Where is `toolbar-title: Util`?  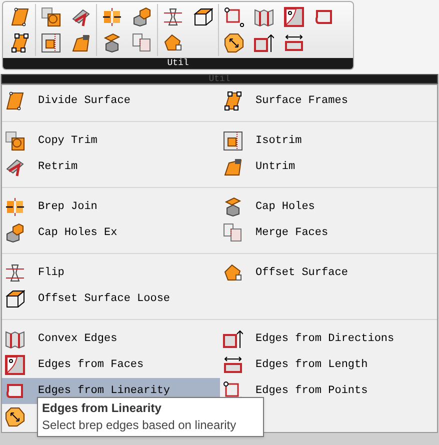 toolbar-title: Util is located at coordinates (178, 63).